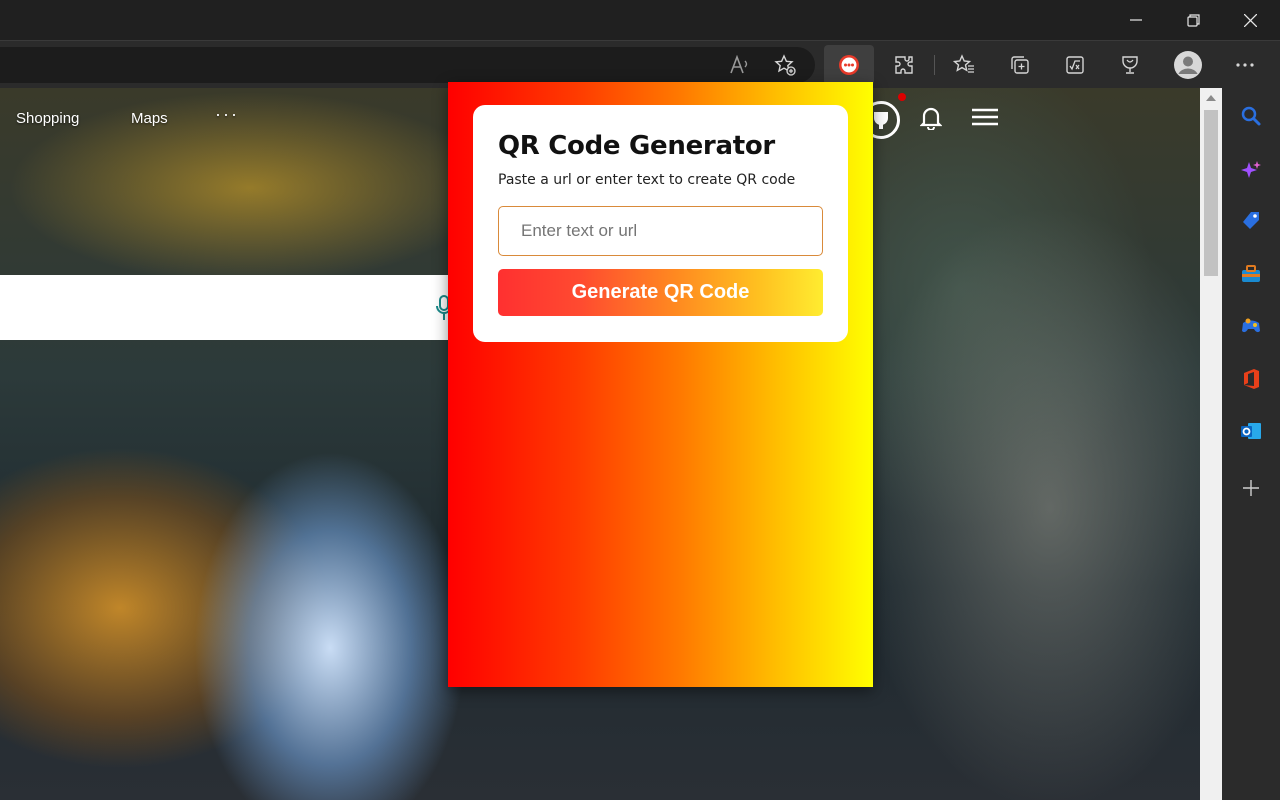 This screenshot has width=1280, height=800. I want to click on scroll-up-button, so click(1211, 98).